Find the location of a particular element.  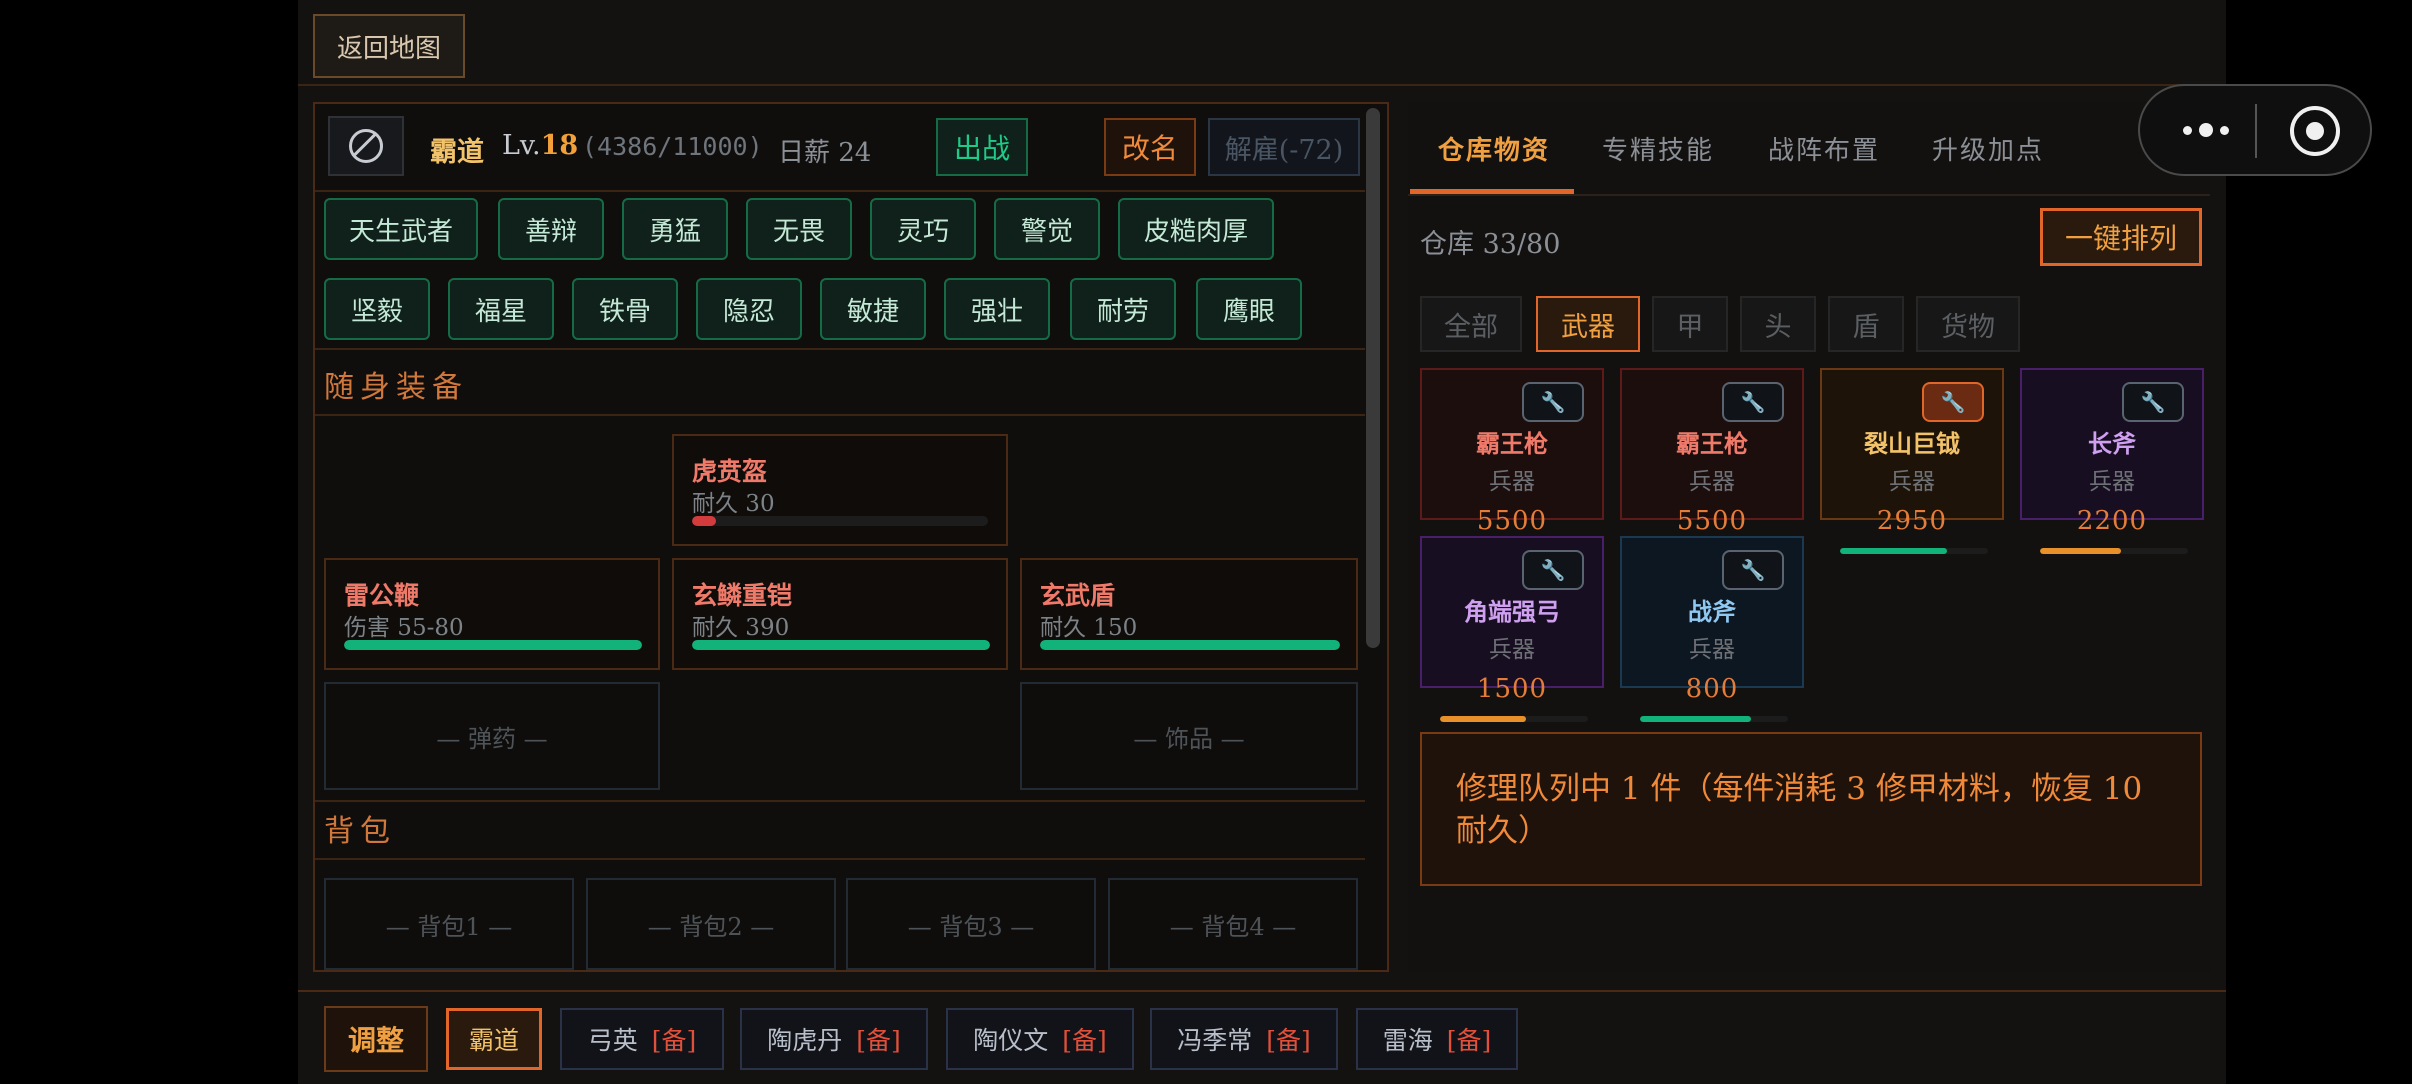

rename-button: 改名 is located at coordinates (1150, 147).